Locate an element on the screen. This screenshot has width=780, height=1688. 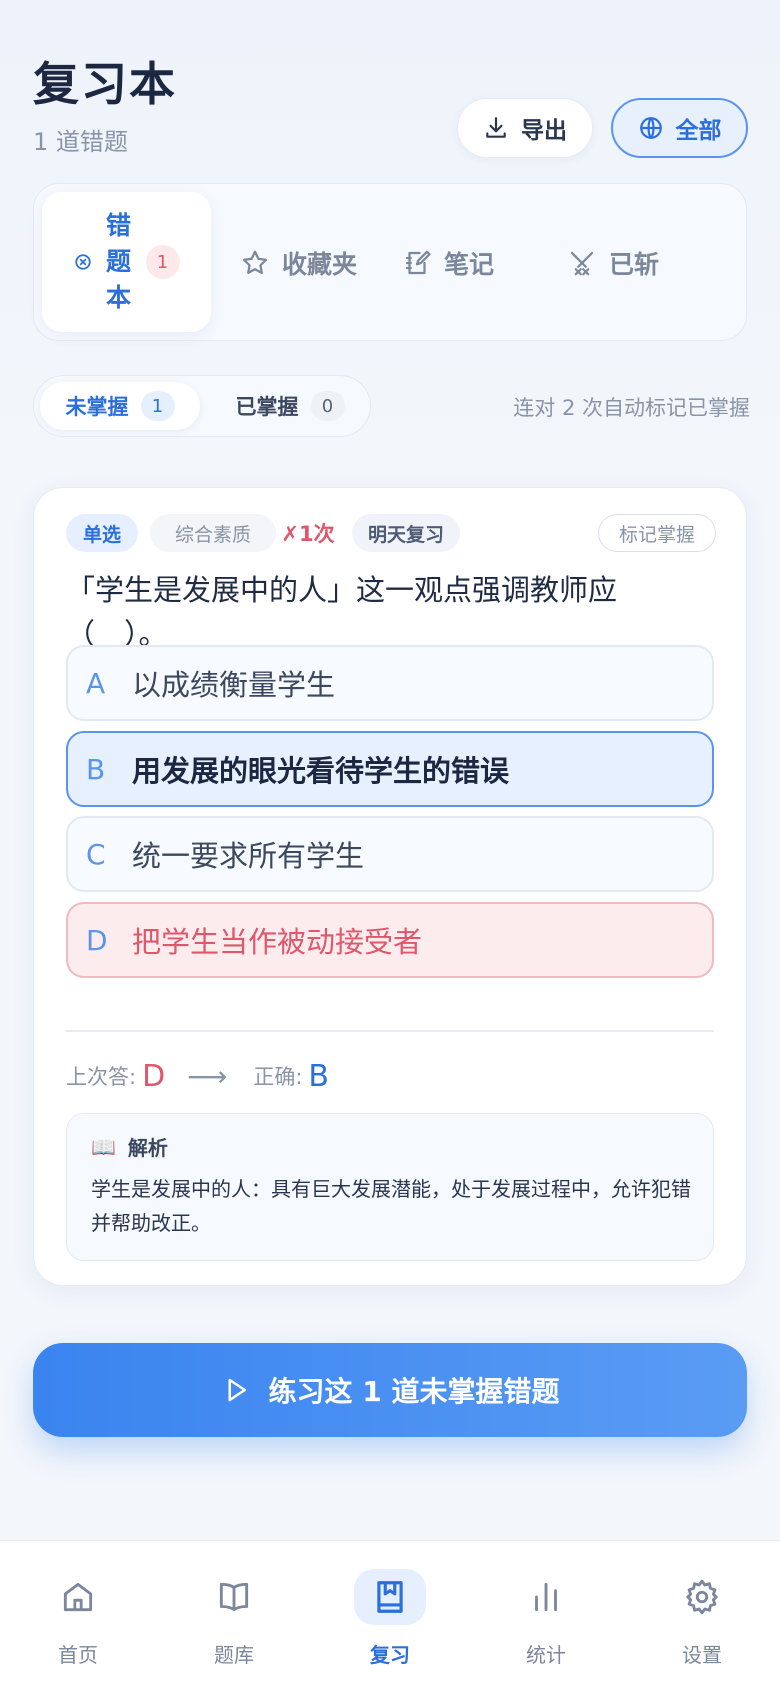
subject-tag: 综合素质 is located at coordinates (213, 533).